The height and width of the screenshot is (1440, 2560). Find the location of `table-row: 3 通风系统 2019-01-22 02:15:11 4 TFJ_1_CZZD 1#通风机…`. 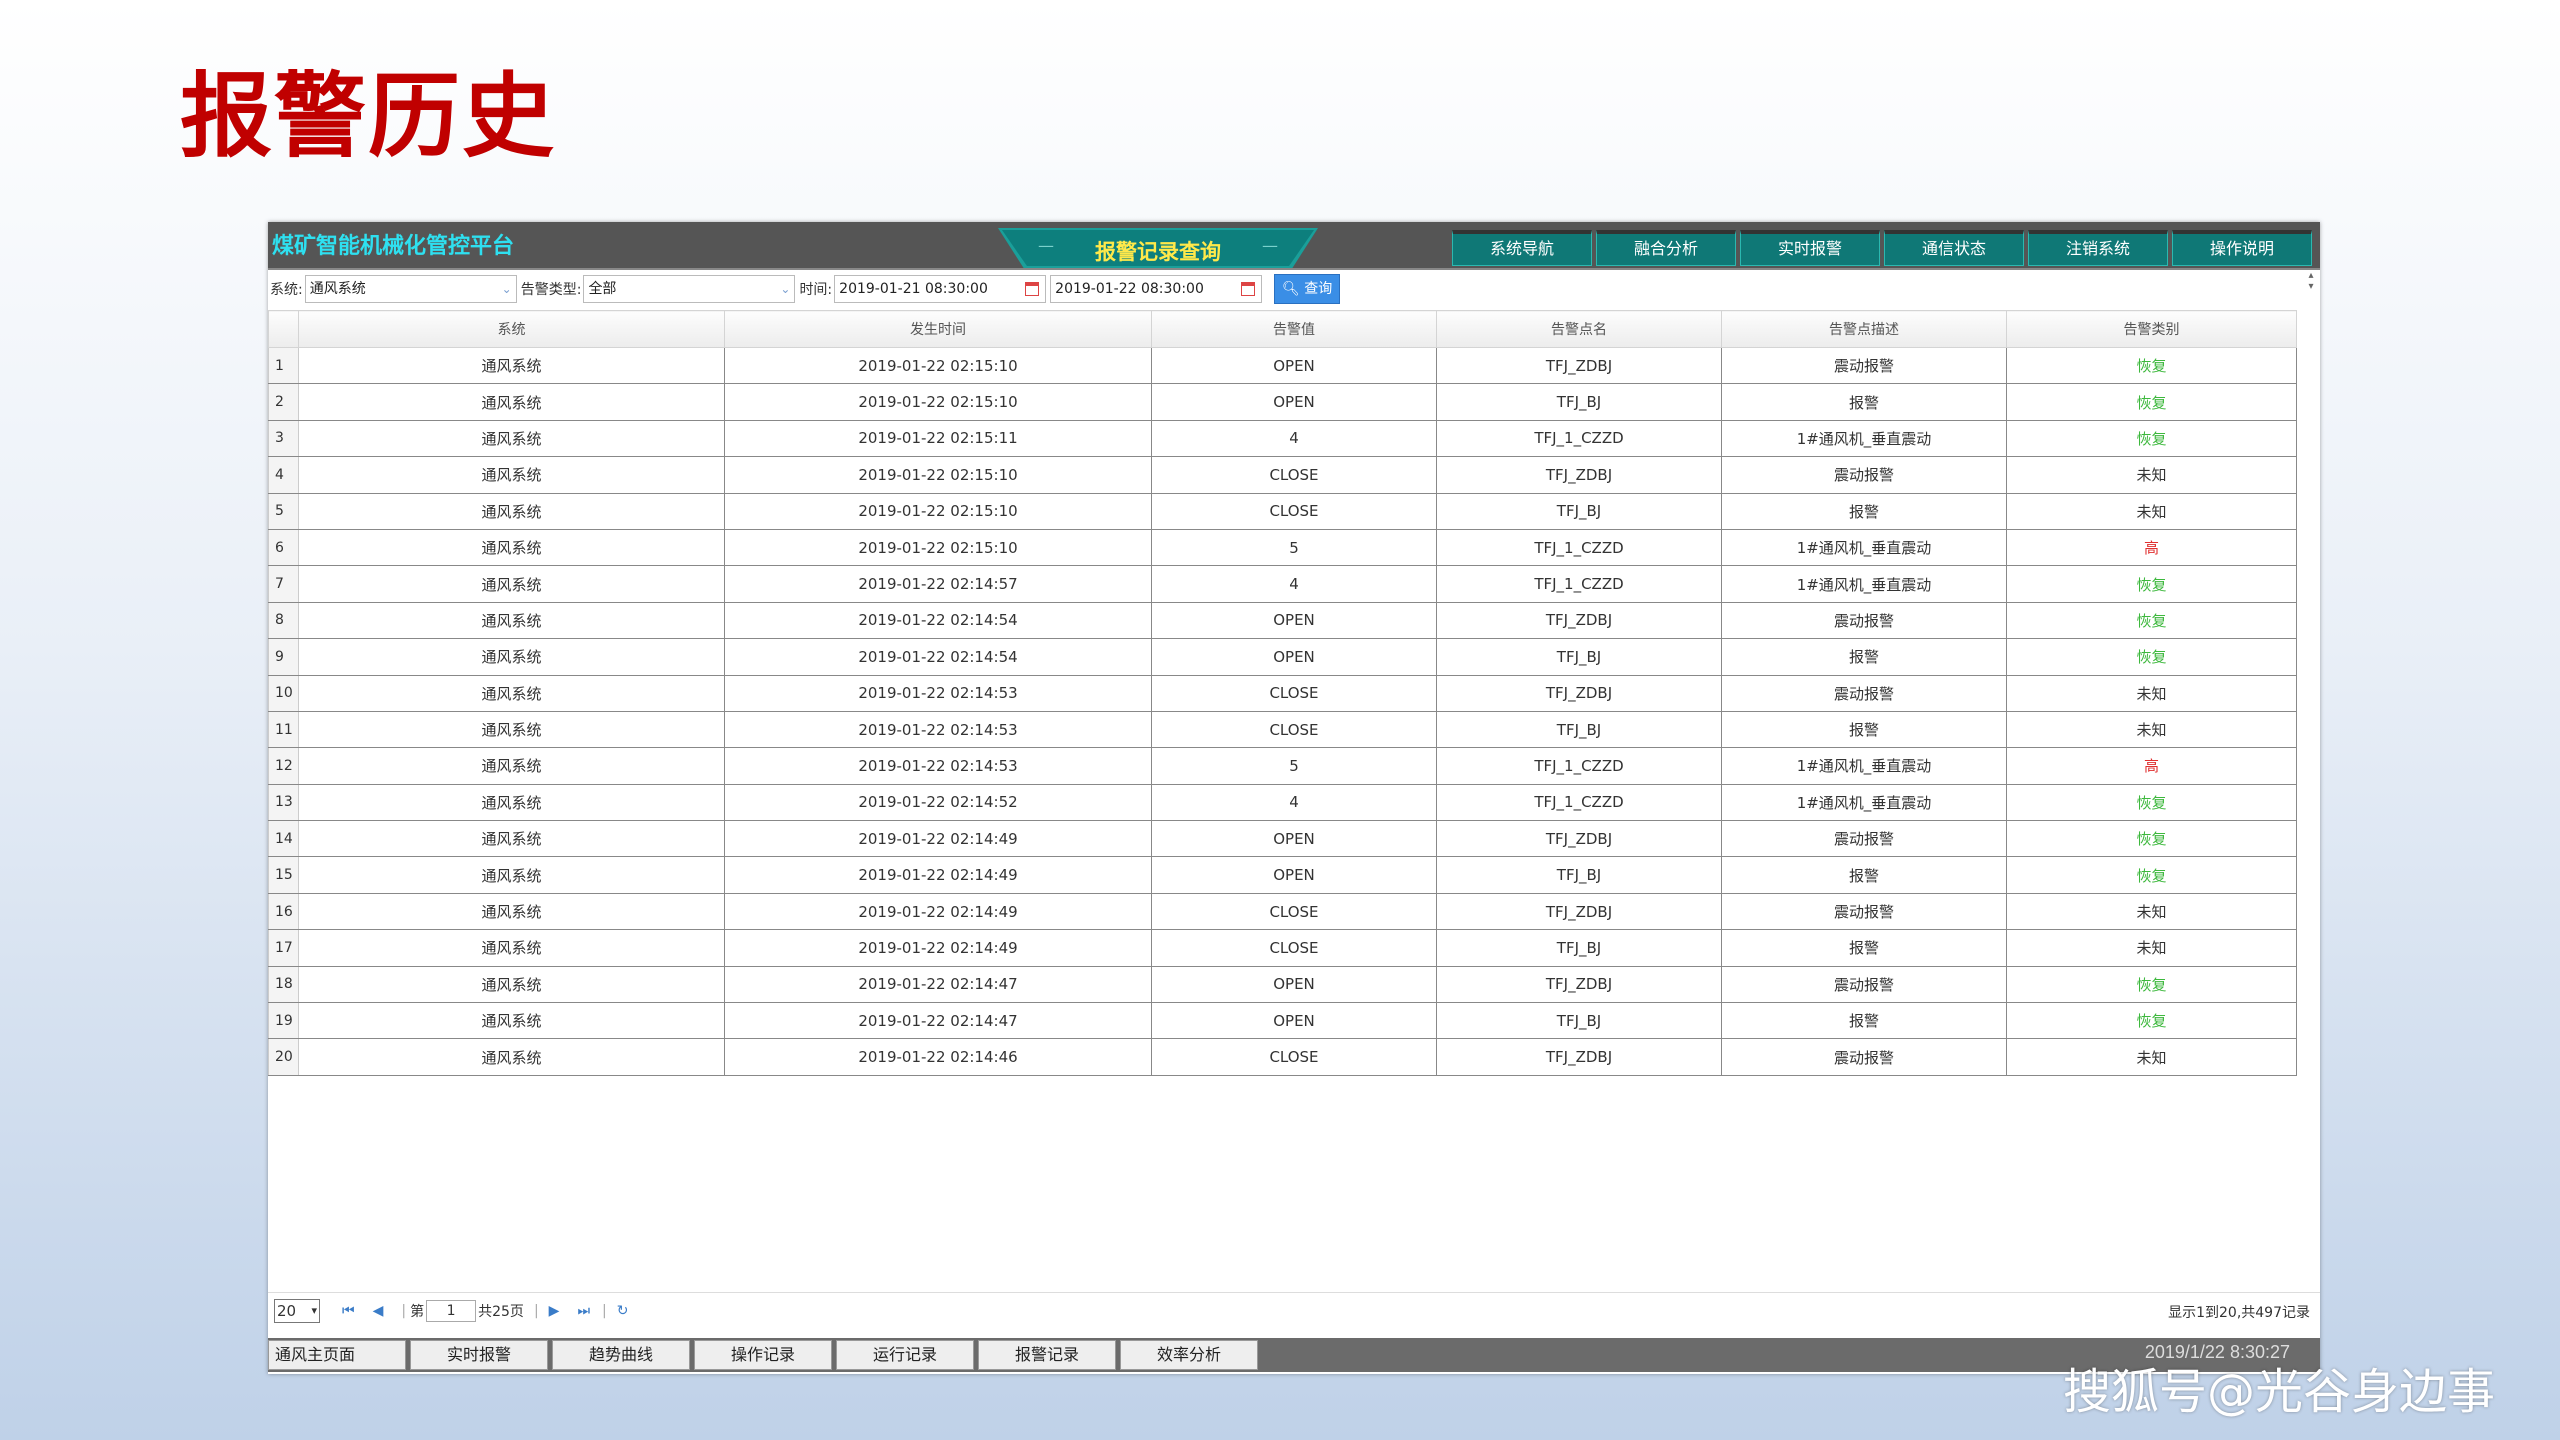

table-row: 3 通风系统 2019-01-22 02:15:11 4 TFJ_1_CZZD 1#通风机… is located at coordinates (1282, 439).